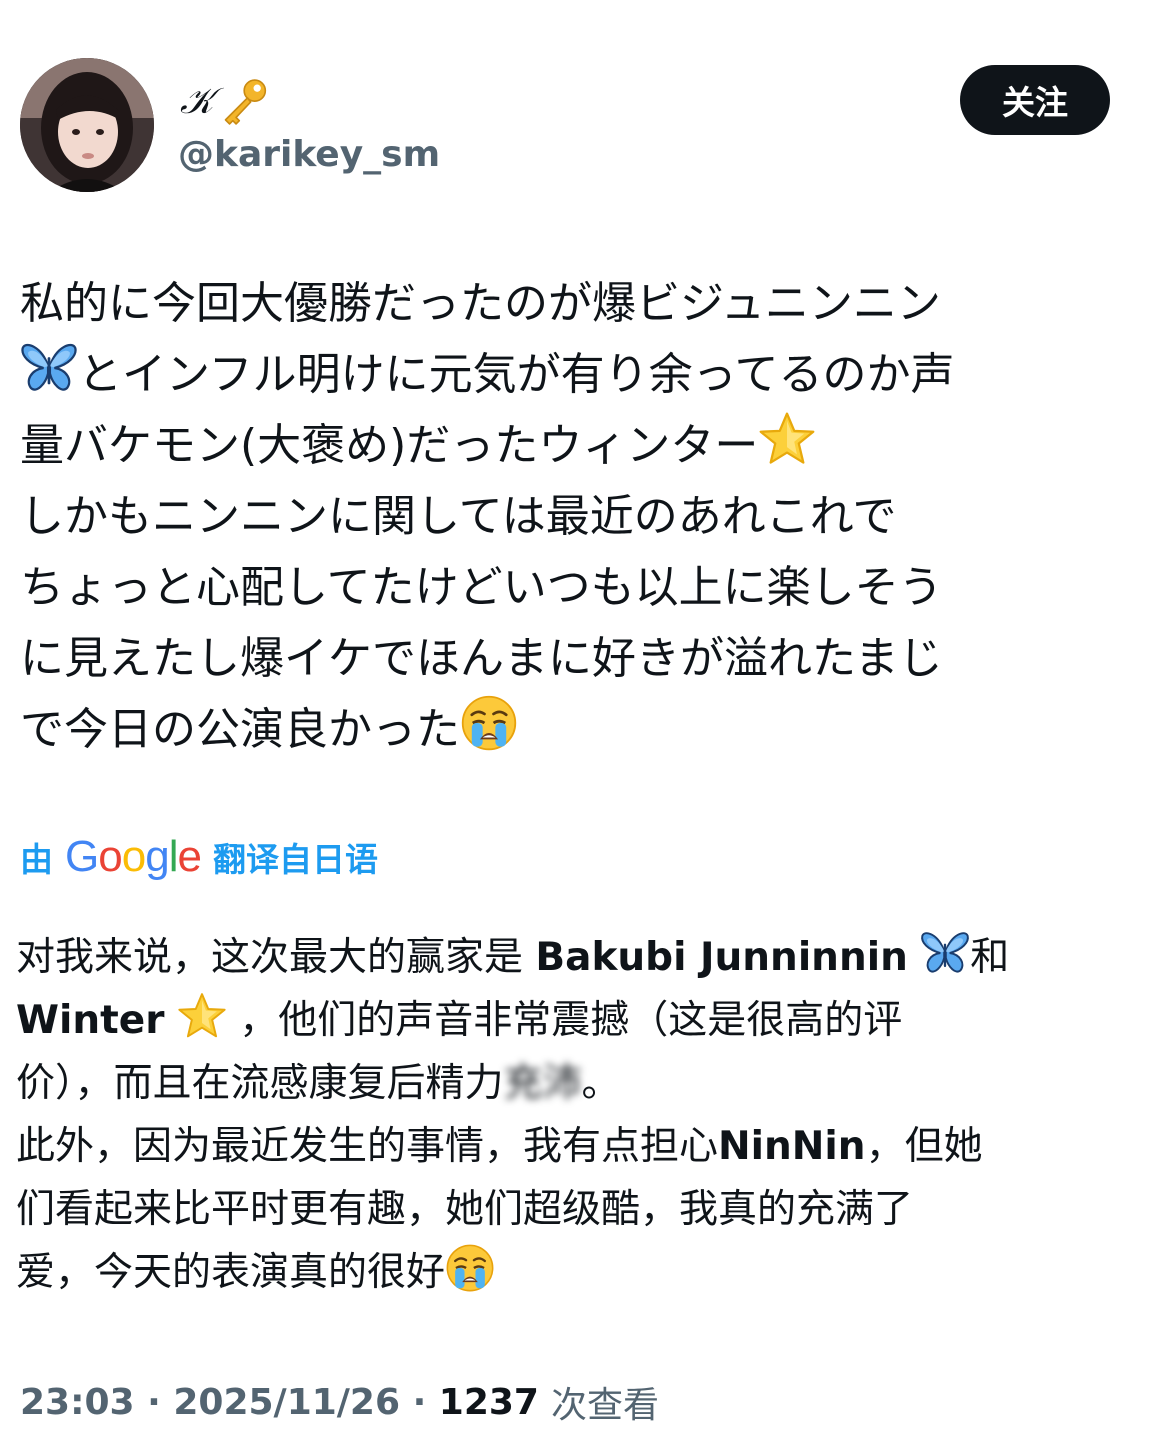 Image resolution: width=1161 pixels, height=1444 pixels. I want to click on text-span: ，他们的声音非常震撼（这是很高的评, so click(571, 1020).